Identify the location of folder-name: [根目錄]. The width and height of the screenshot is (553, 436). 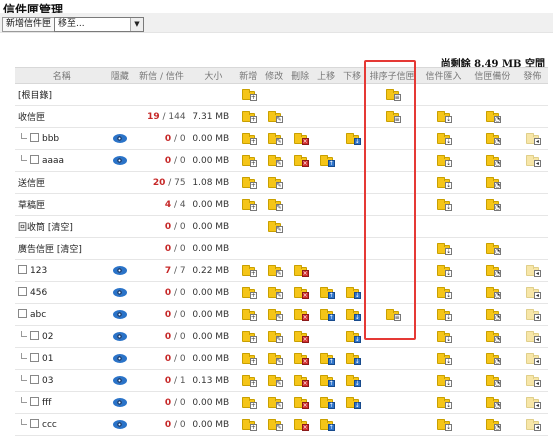
(35, 96).